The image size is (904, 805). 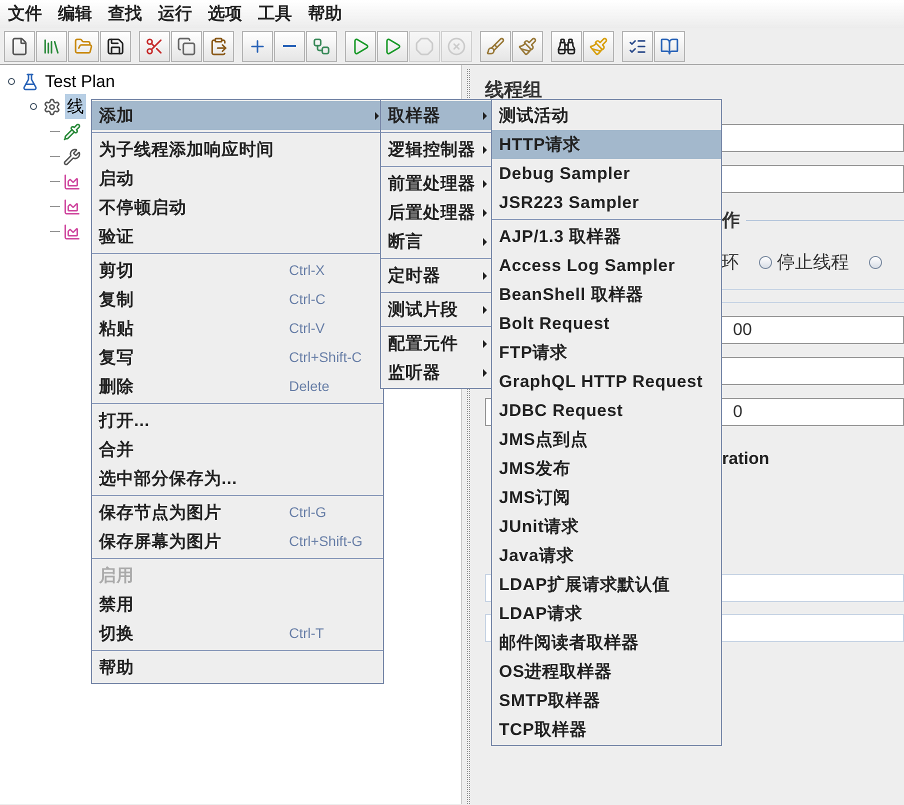 I want to click on section-label: ration, so click(x=746, y=459).